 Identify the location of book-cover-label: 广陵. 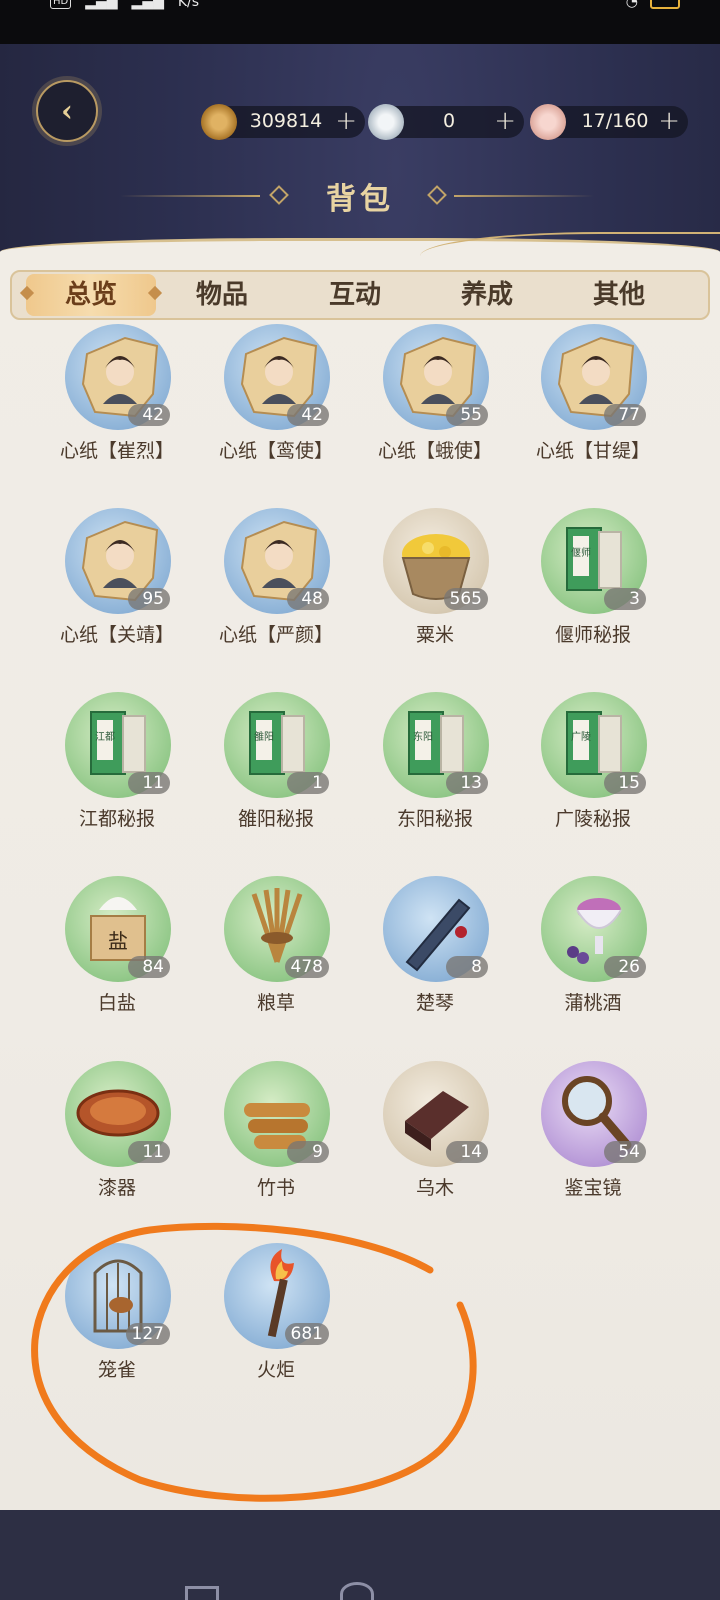
(581, 737).